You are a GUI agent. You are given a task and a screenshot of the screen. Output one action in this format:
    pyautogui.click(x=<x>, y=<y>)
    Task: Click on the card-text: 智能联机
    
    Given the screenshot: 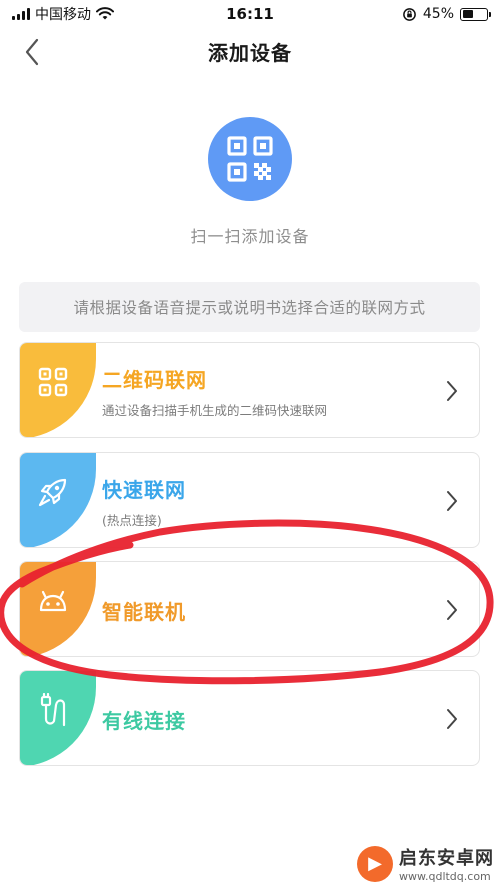 What is the action you would take?
    pyautogui.click(x=144, y=609)
    